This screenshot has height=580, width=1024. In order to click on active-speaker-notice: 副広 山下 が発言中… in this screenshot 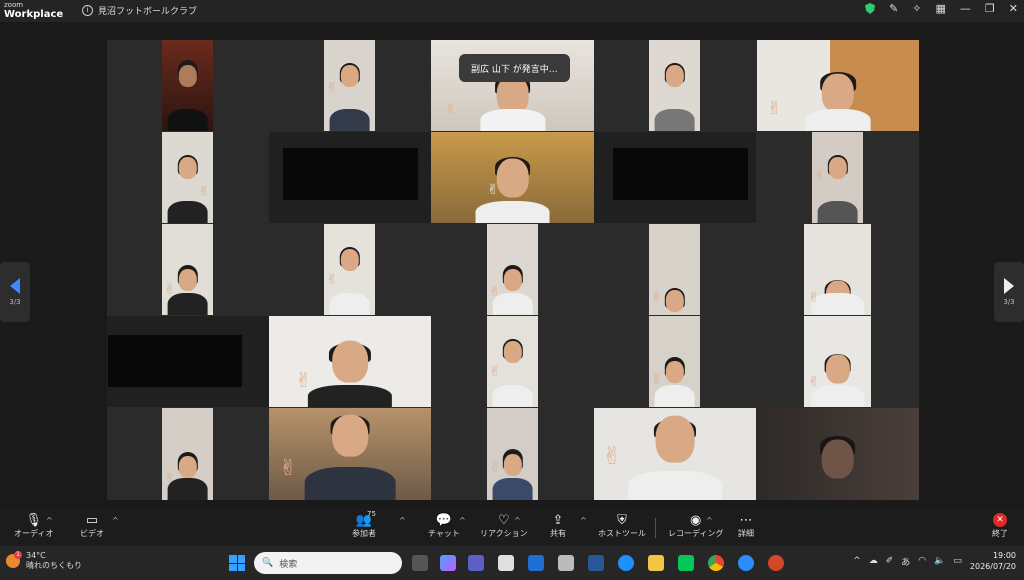, I will do `click(514, 68)`.